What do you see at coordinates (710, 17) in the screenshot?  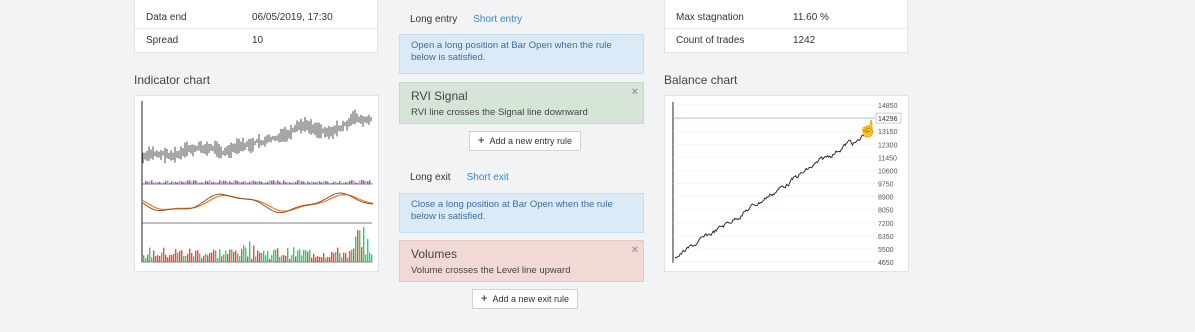 I see `stat-label: Max stagnation` at bounding box center [710, 17].